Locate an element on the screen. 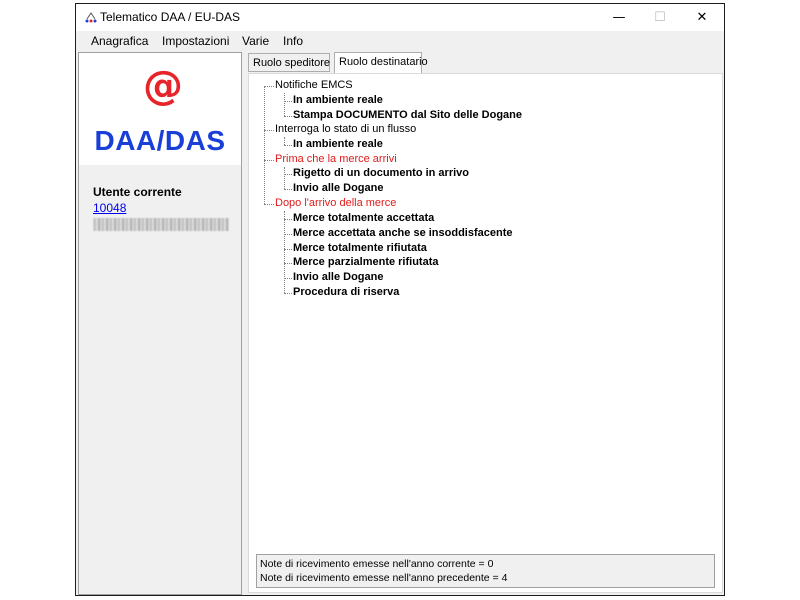 This screenshot has width=800, height=600. current-user-label: Utente corrente is located at coordinates (137, 192).